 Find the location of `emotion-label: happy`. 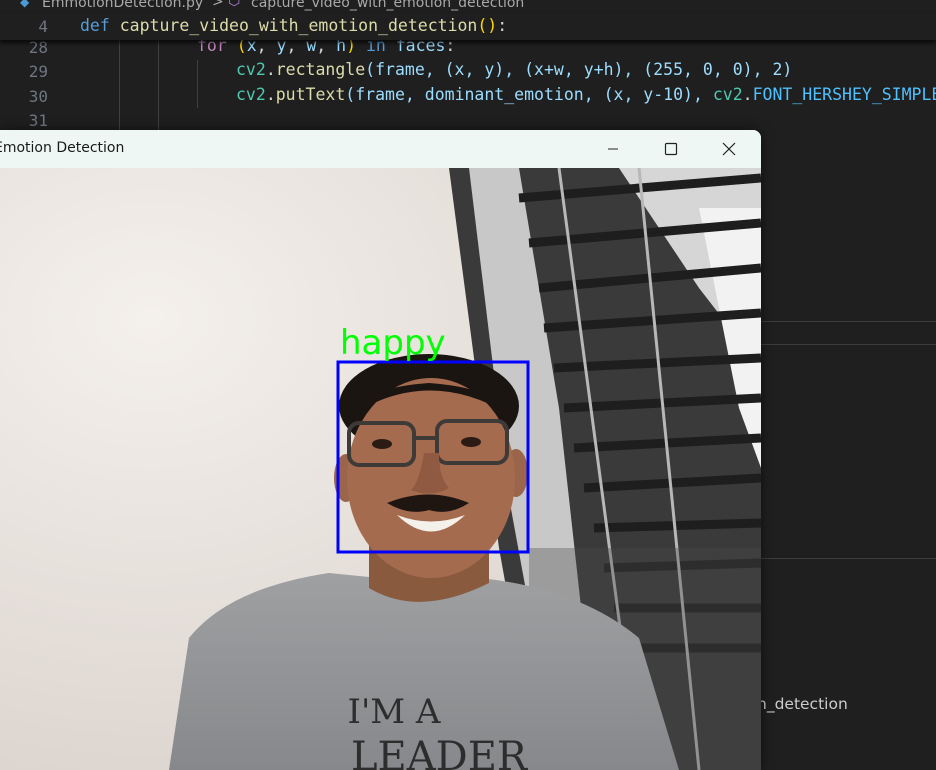

emotion-label: happy is located at coordinates (393, 343).